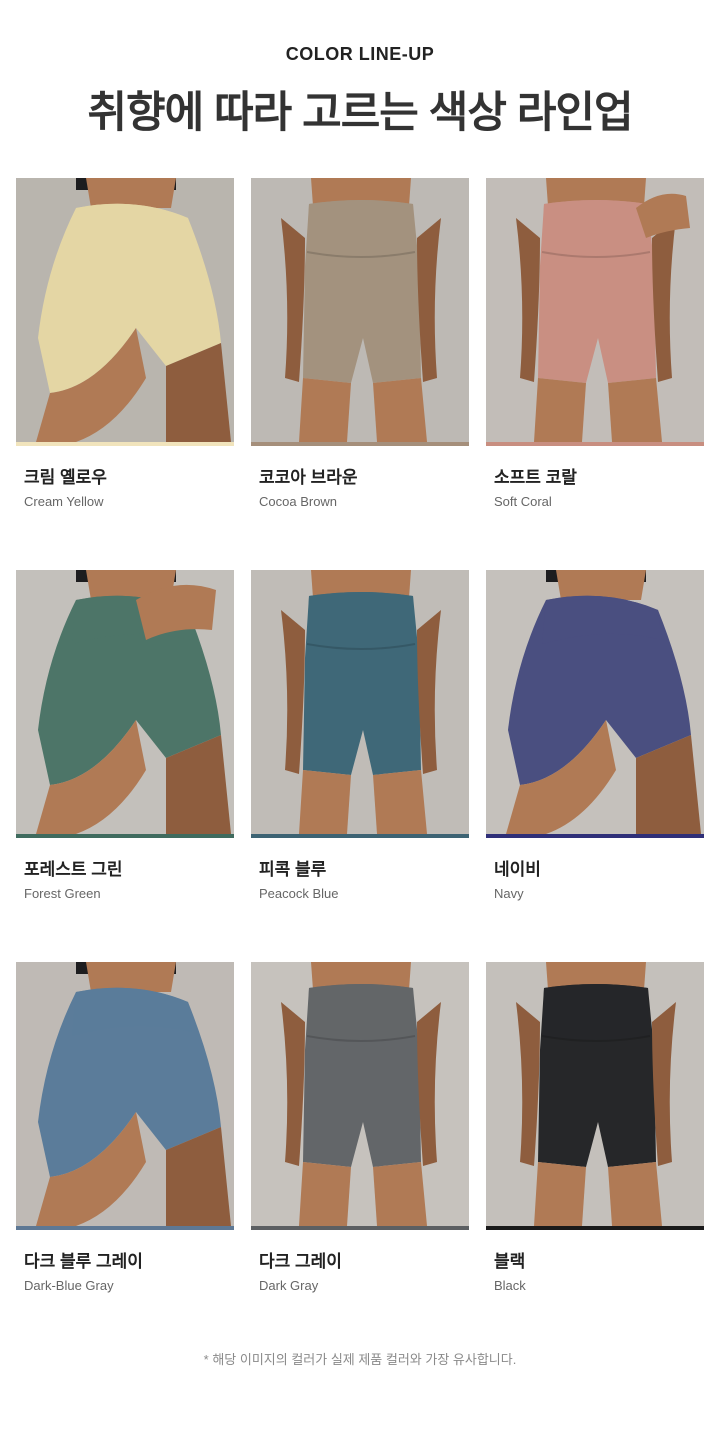 The image size is (720, 1437). I want to click on color-card: 네이비 Navy, so click(595, 735).